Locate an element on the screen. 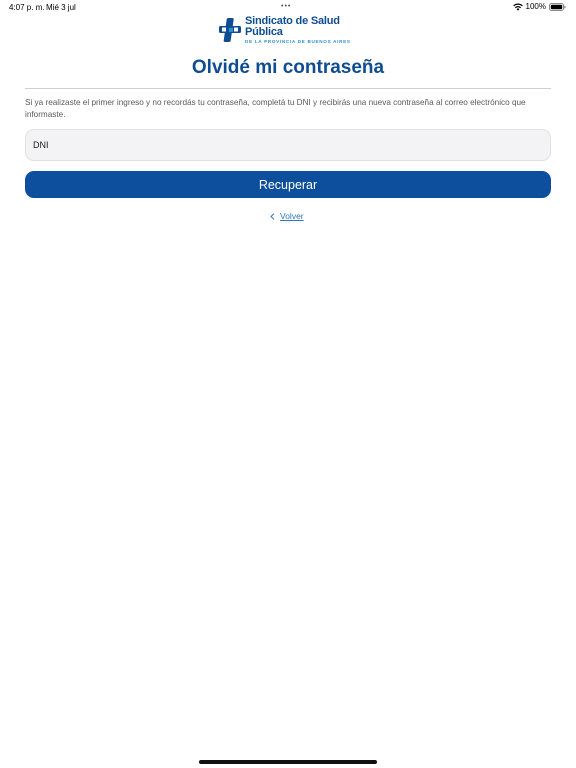  status-indicators: 100% is located at coordinates (539, 6).